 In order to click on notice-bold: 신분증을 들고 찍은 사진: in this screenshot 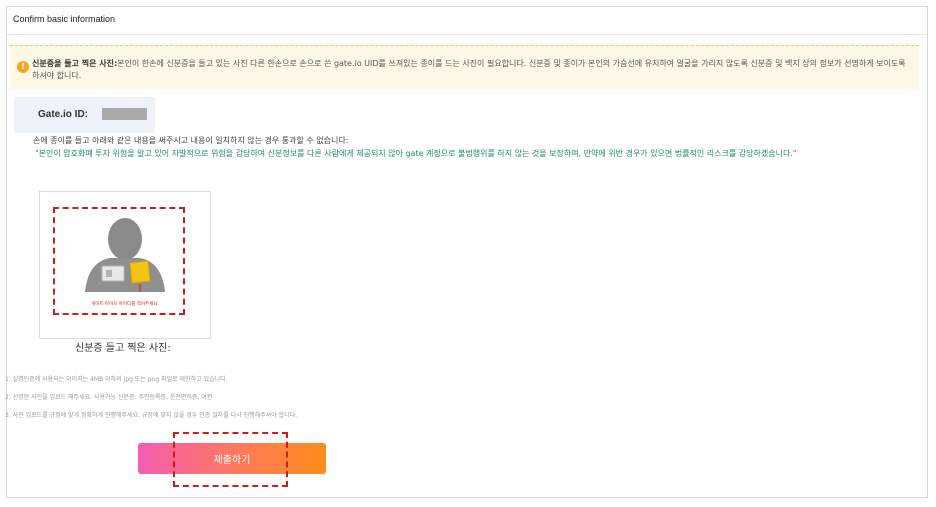, I will do `click(75, 63)`.